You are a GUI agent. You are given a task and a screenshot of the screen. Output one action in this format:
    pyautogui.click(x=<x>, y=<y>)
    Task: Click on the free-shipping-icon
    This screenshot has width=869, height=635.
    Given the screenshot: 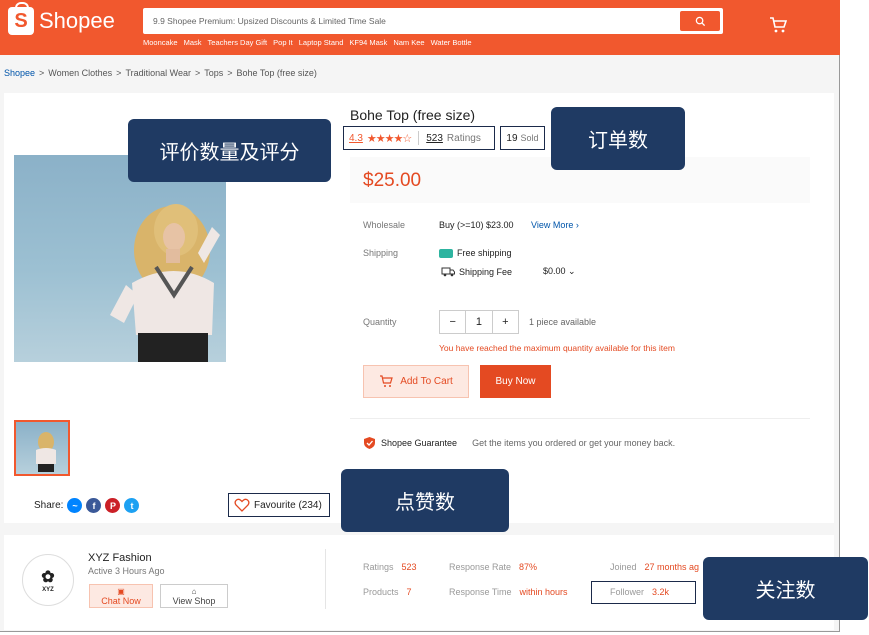 What is the action you would take?
    pyautogui.click(x=446, y=253)
    